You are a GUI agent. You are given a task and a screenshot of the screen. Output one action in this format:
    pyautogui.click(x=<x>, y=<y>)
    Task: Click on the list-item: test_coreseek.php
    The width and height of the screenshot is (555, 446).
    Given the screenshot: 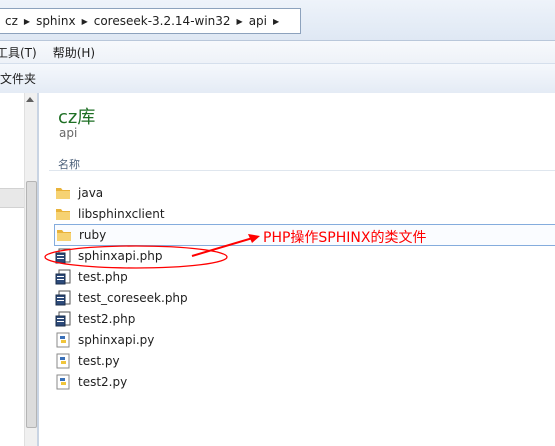 What is the action you would take?
    pyautogui.click(x=295, y=298)
    